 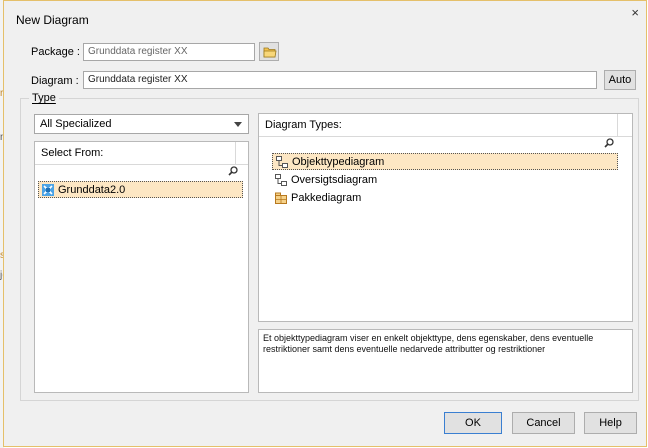 What do you see at coordinates (326, 198) in the screenshot?
I see `diagram-type-label: Pakkediagram` at bounding box center [326, 198].